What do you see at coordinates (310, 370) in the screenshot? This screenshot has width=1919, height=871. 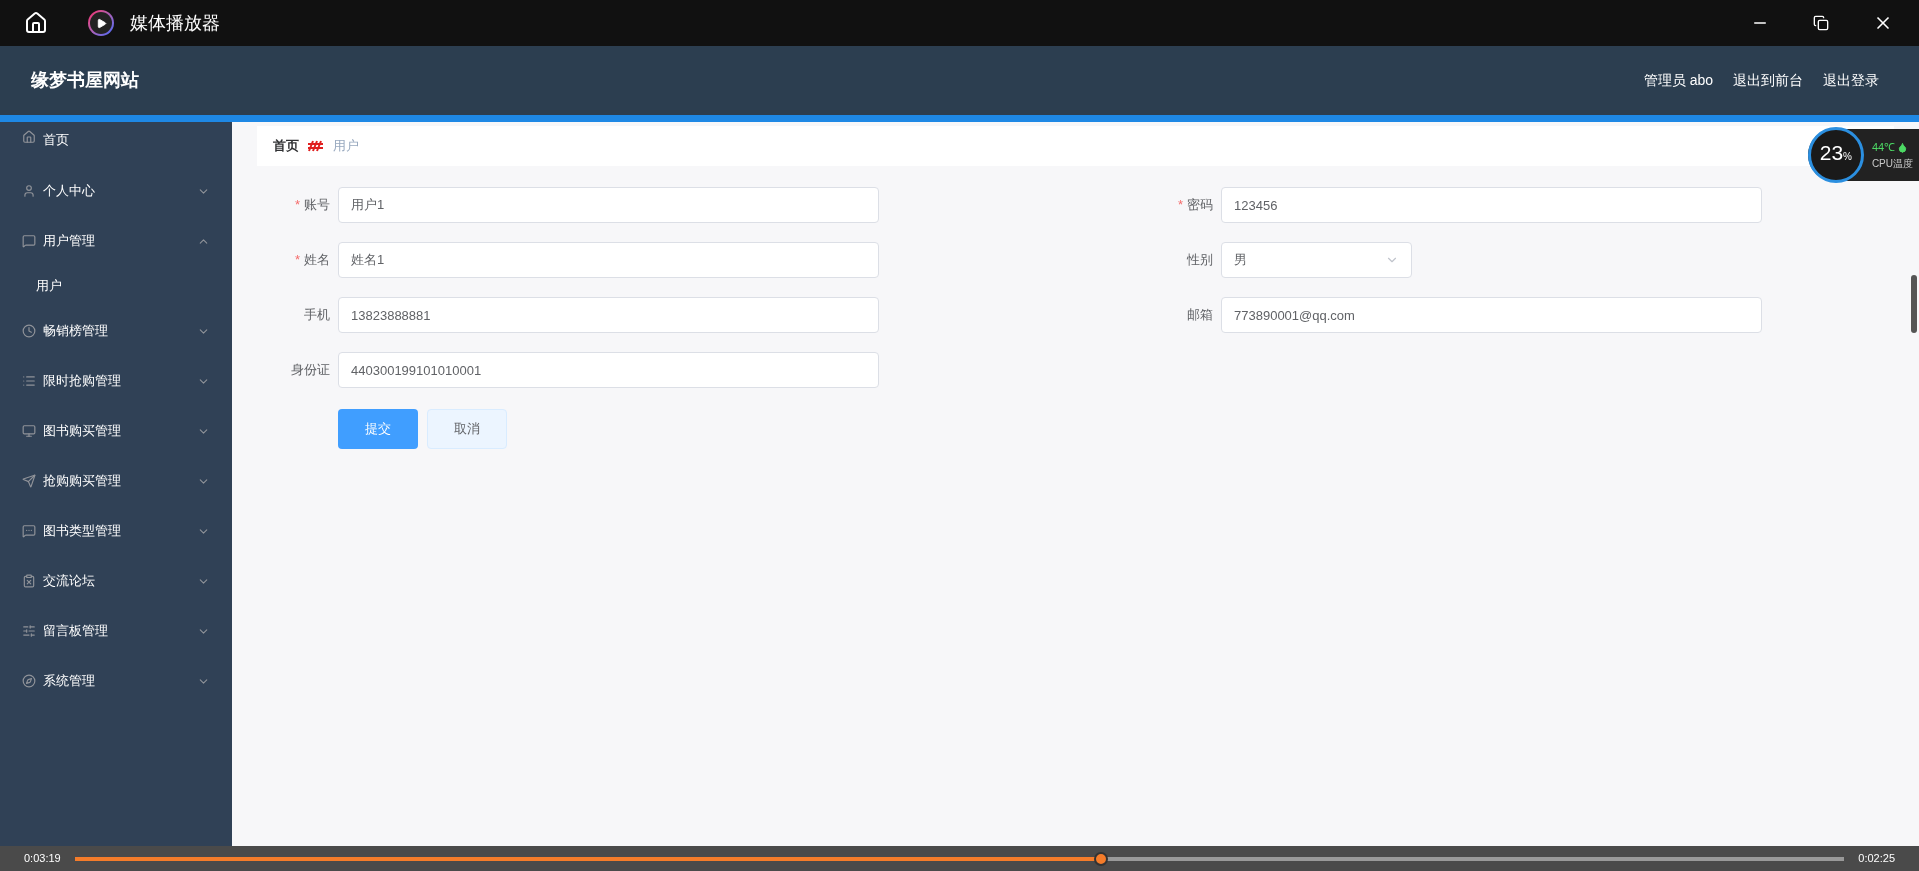 I see `field-label: 身份证` at bounding box center [310, 370].